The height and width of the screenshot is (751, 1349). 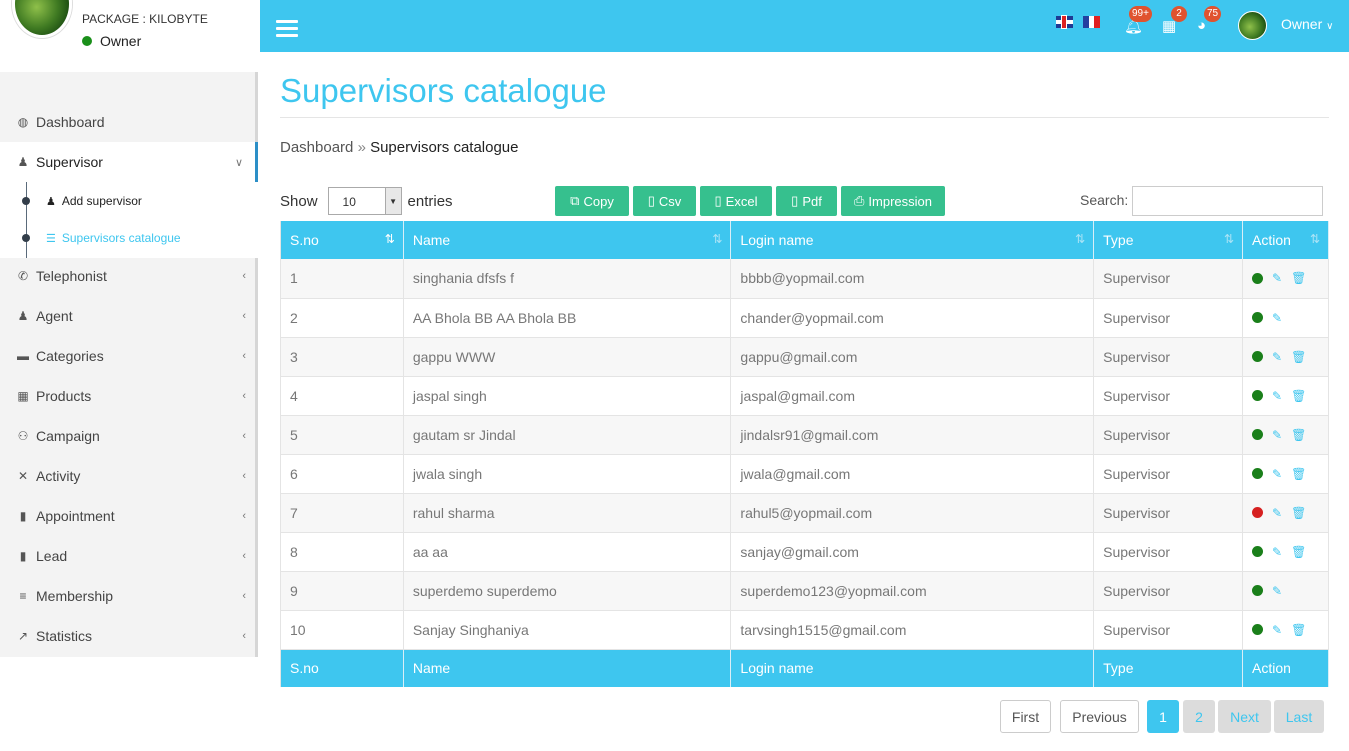 What do you see at coordinates (101, 238) in the screenshot?
I see `submenu-supervisors-catalogue: ☰ Supervisors catalogue` at bounding box center [101, 238].